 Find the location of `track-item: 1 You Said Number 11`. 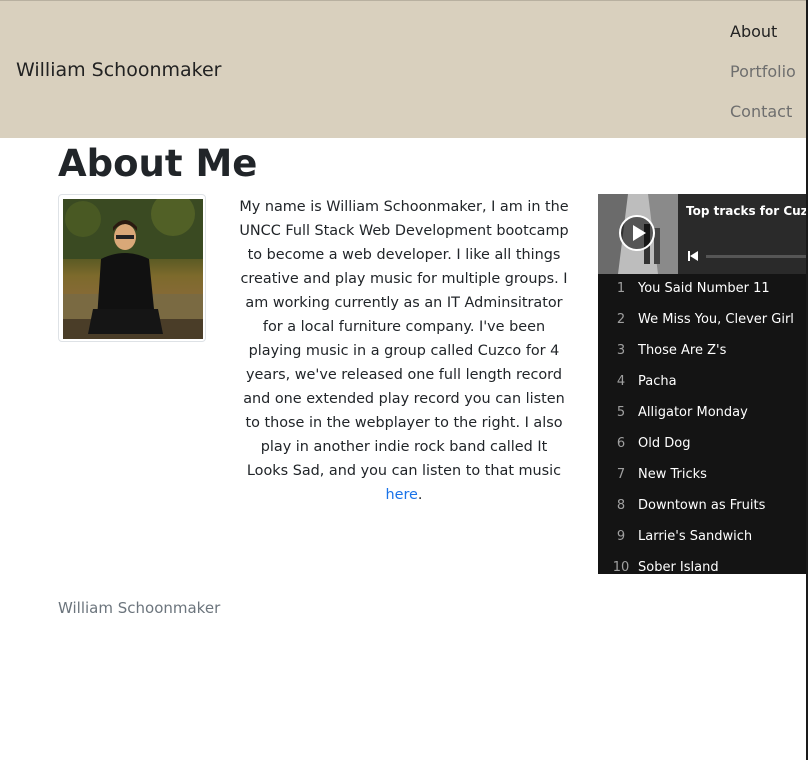

track-item: 1 You Said Number 11 is located at coordinates (702, 289).